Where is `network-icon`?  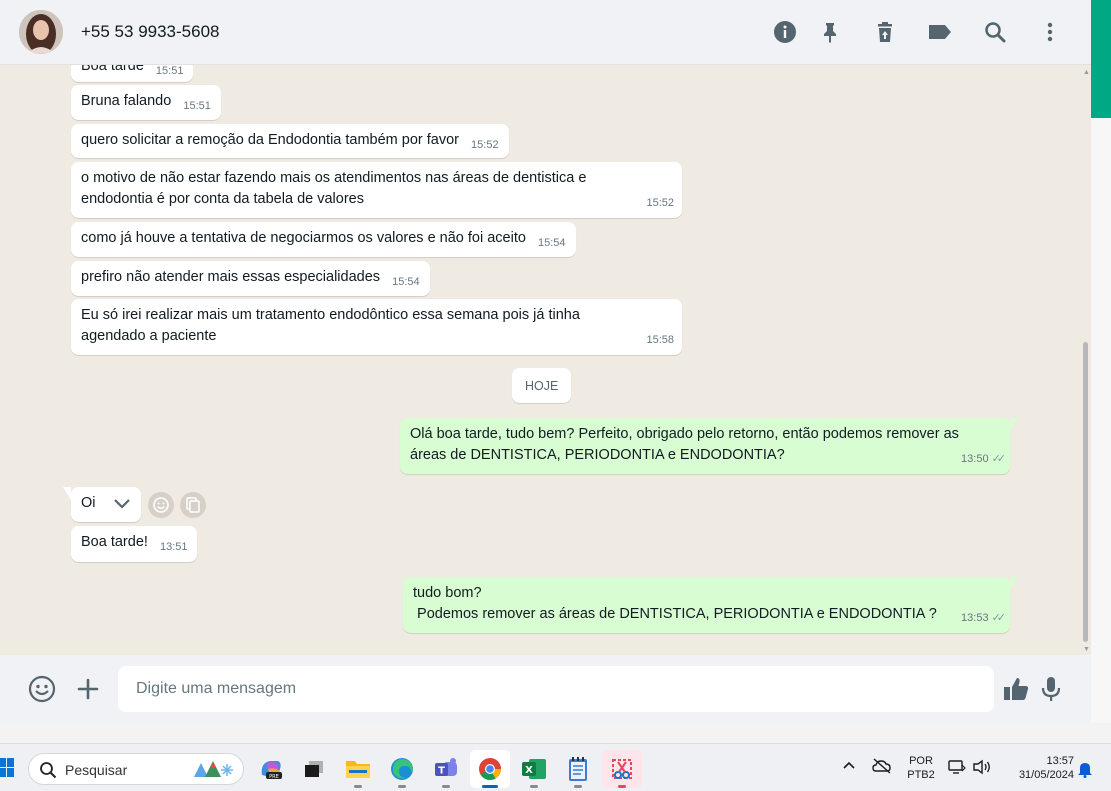
network-icon is located at coordinates (957, 769).